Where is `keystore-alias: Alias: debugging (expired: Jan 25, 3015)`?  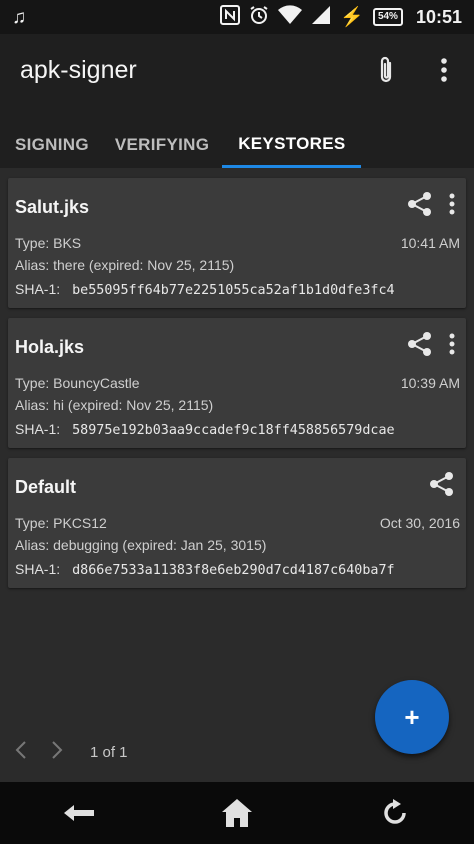
keystore-alias: Alias: debugging (expired: Jan 25, 3015) is located at coordinates (141, 545).